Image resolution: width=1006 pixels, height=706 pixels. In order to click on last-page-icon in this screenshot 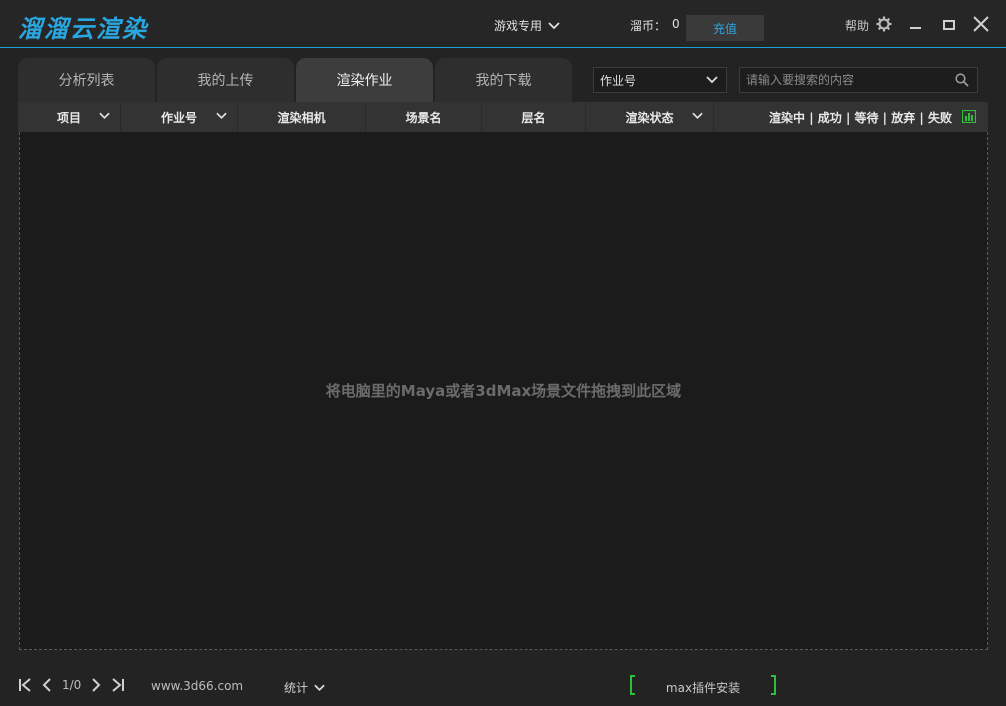, I will do `click(118, 685)`.